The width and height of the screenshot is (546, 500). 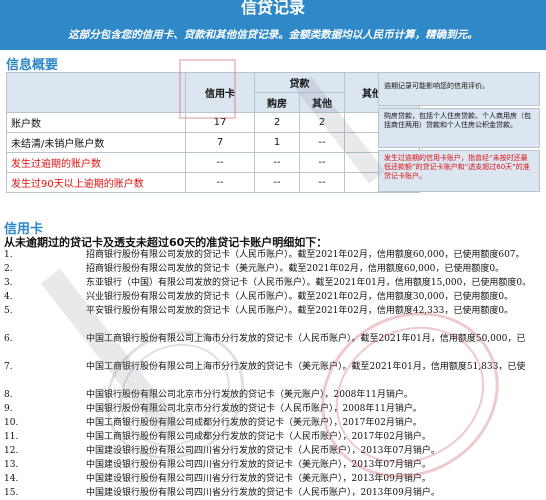 What do you see at coordinates (254, 409) in the screenshot?
I see `item-text: 中国银行股份有限公司北京市分行发放的贷记卡（人民币账户），2008年11月销户。` at bounding box center [254, 409].